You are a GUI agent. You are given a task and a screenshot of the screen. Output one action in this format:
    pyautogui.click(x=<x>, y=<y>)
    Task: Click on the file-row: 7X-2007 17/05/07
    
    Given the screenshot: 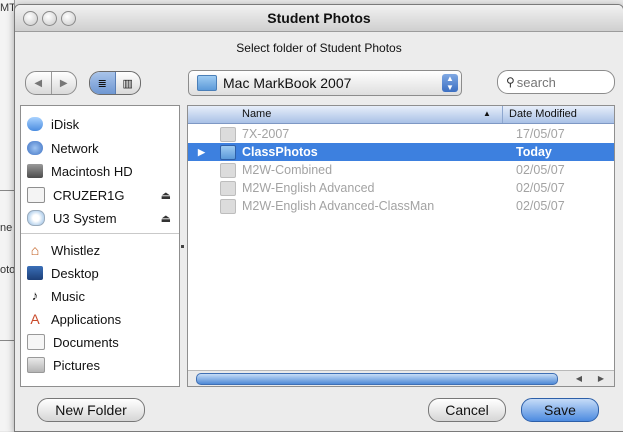 What is the action you would take?
    pyautogui.click(x=401, y=134)
    